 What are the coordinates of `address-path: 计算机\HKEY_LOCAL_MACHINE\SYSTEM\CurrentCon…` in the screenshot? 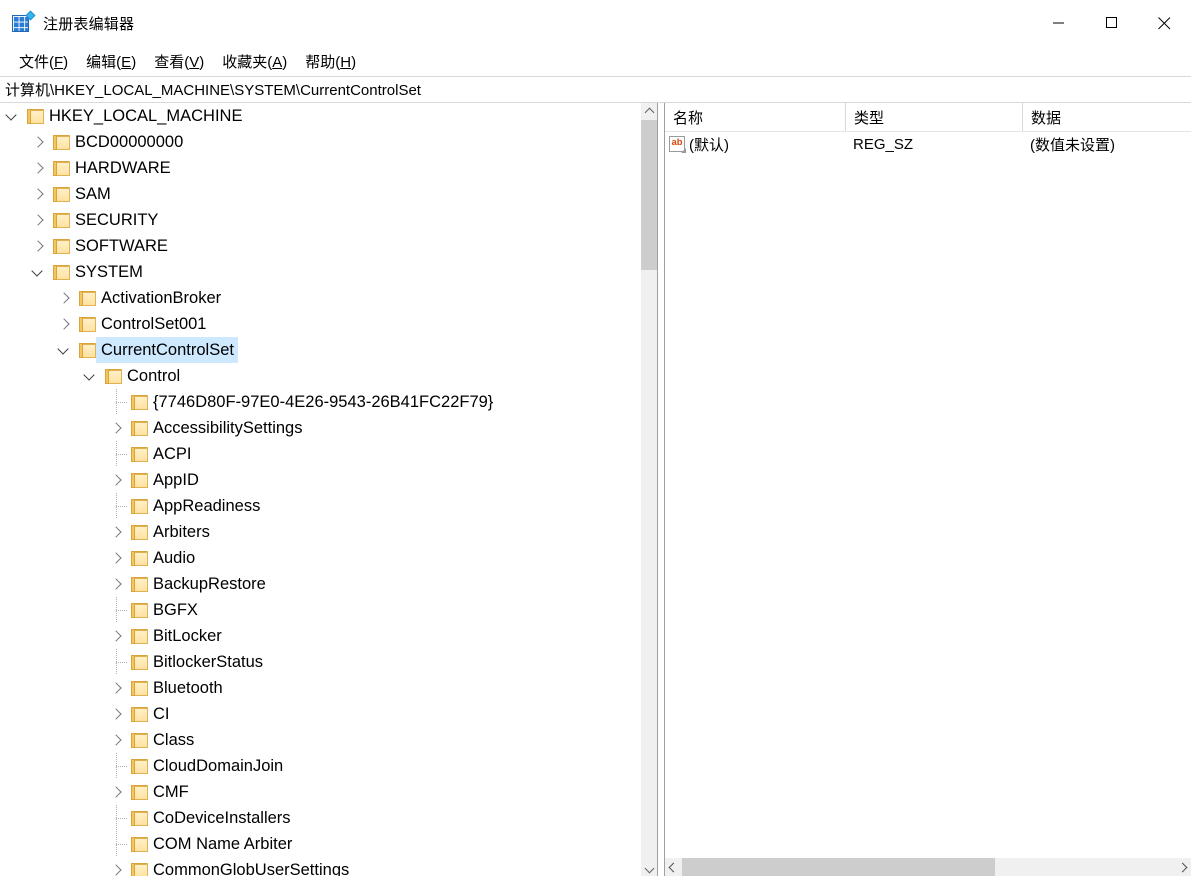 It's located at (210, 89).